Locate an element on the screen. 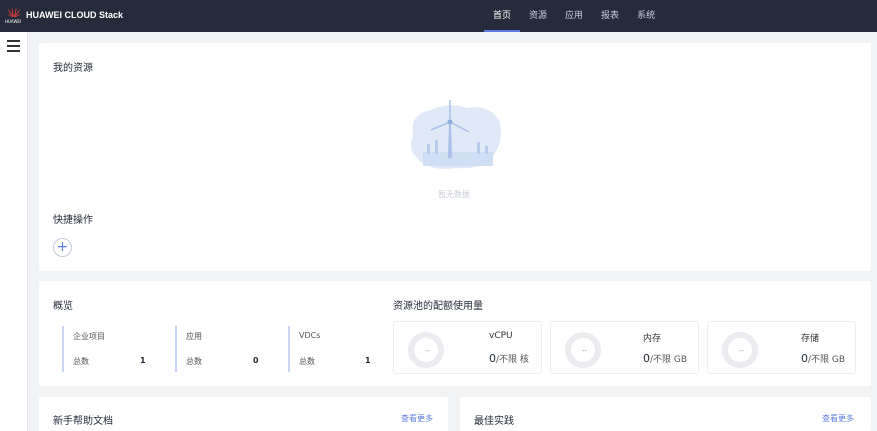 The image size is (877, 431). huawei-logo: HUAWEI is located at coordinates (14, 16).